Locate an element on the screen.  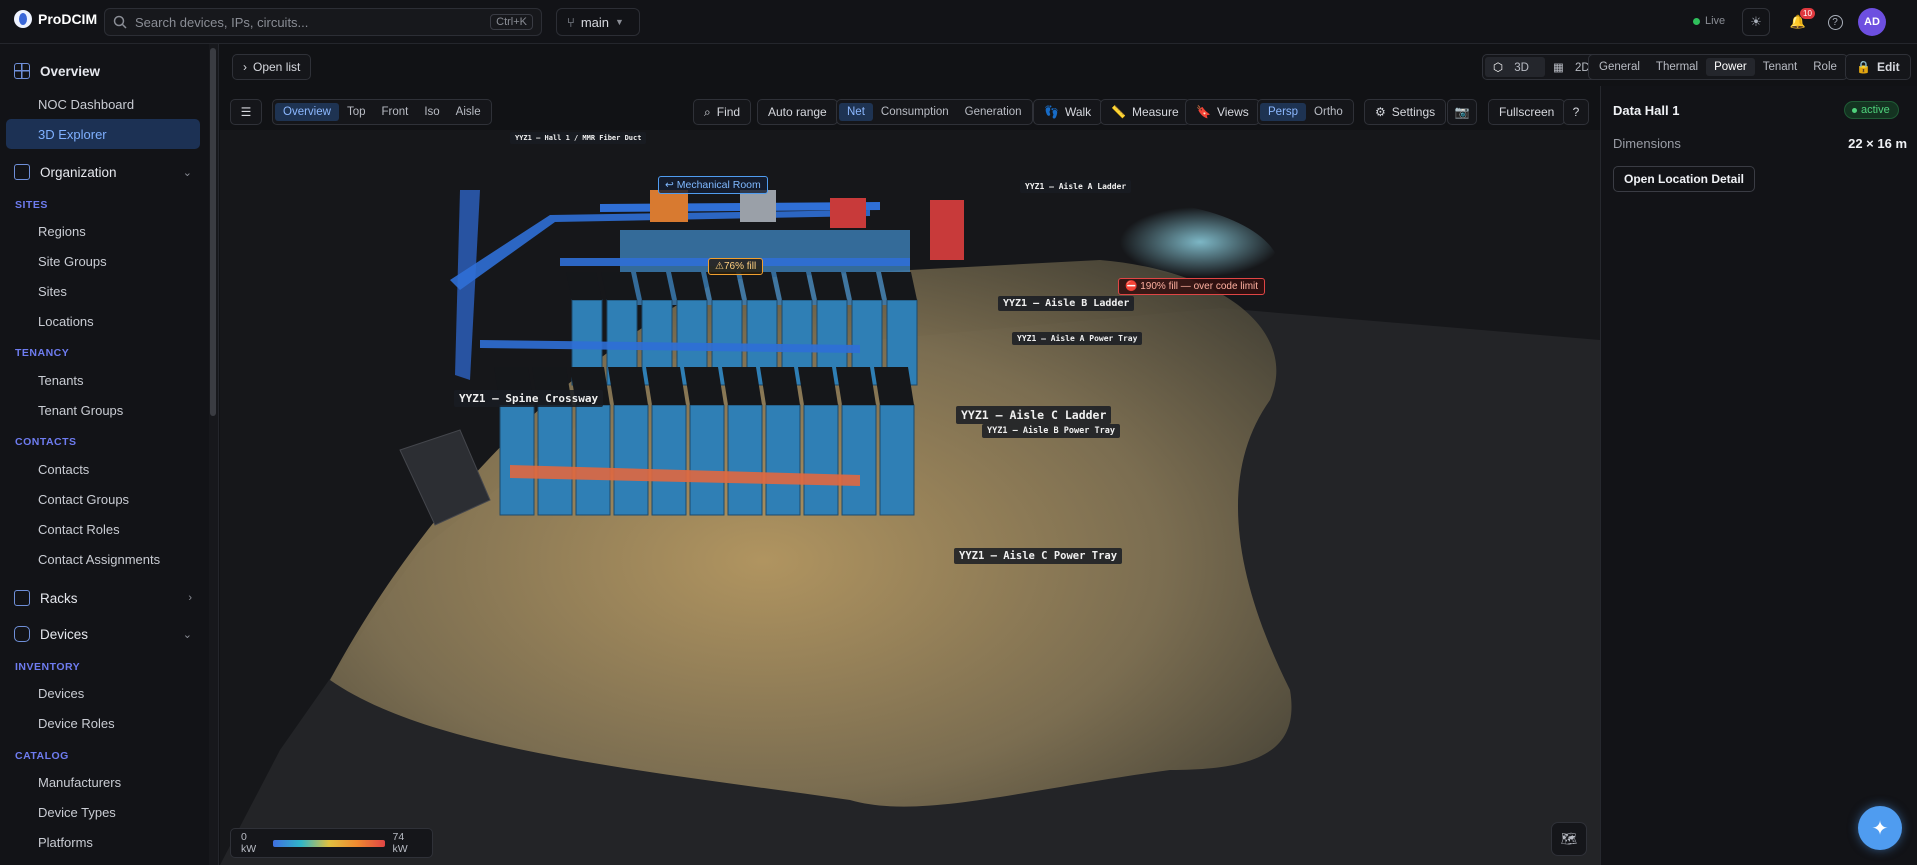
screenshot-button: 📷 is located at coordinates (1462, 112).